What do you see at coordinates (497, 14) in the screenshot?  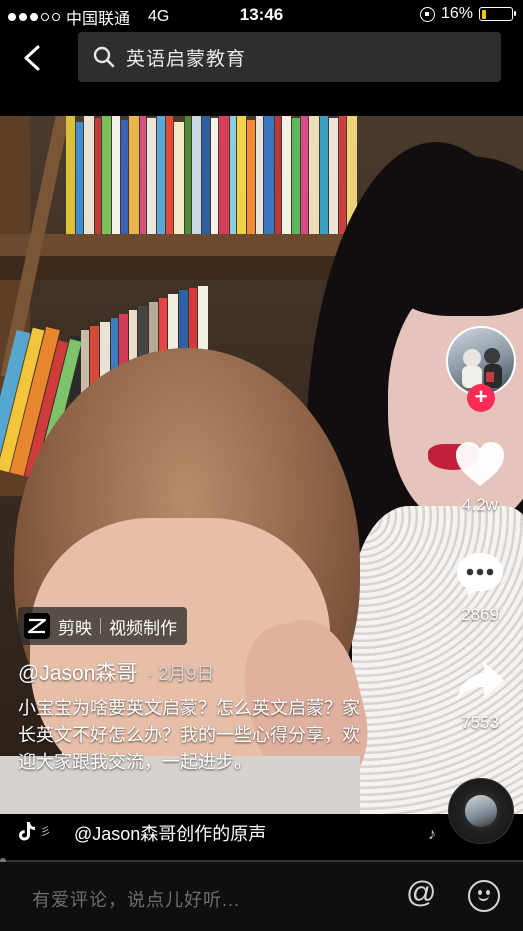 I see `battery-icon` at bounding box center [497, 14].